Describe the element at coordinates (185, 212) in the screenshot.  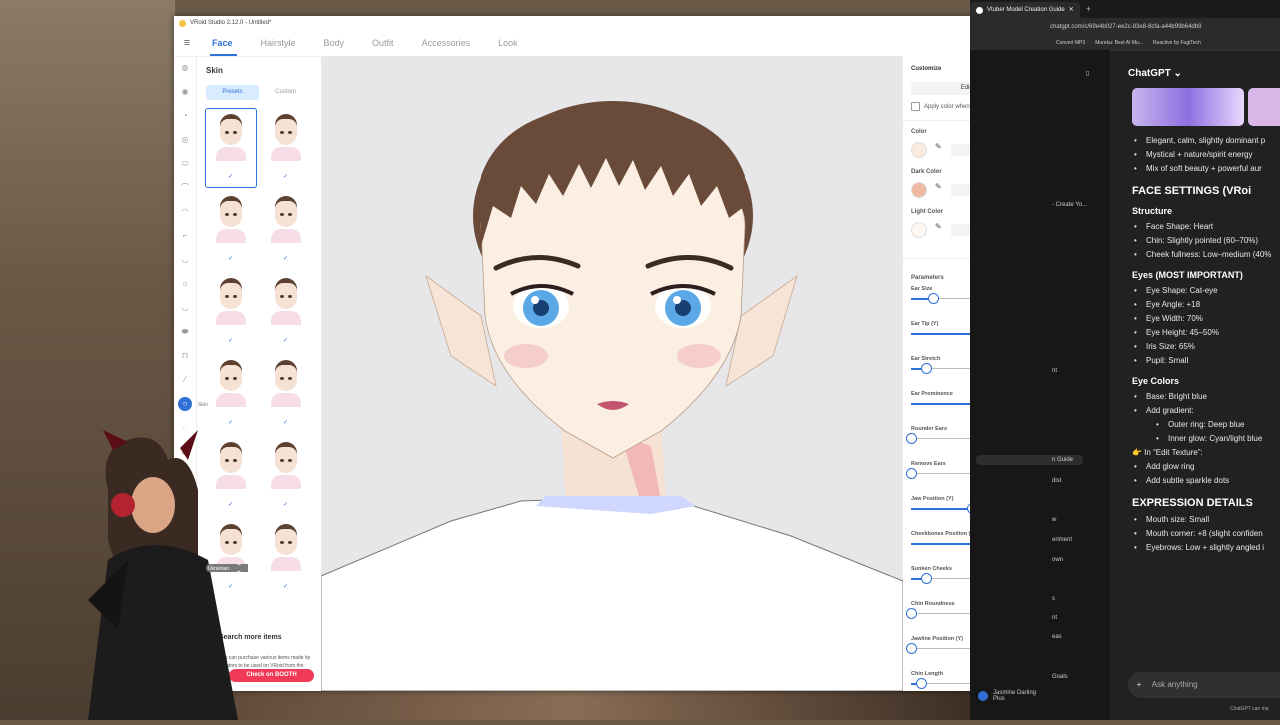
I see `ear-icon: ◠` at that location.